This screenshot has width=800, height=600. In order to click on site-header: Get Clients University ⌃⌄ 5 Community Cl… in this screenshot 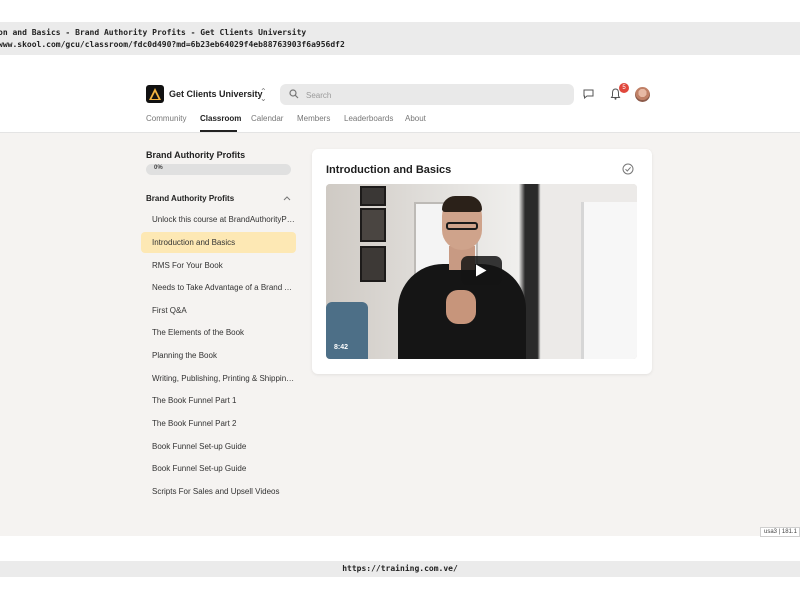, I will do `click(400, 94)`.